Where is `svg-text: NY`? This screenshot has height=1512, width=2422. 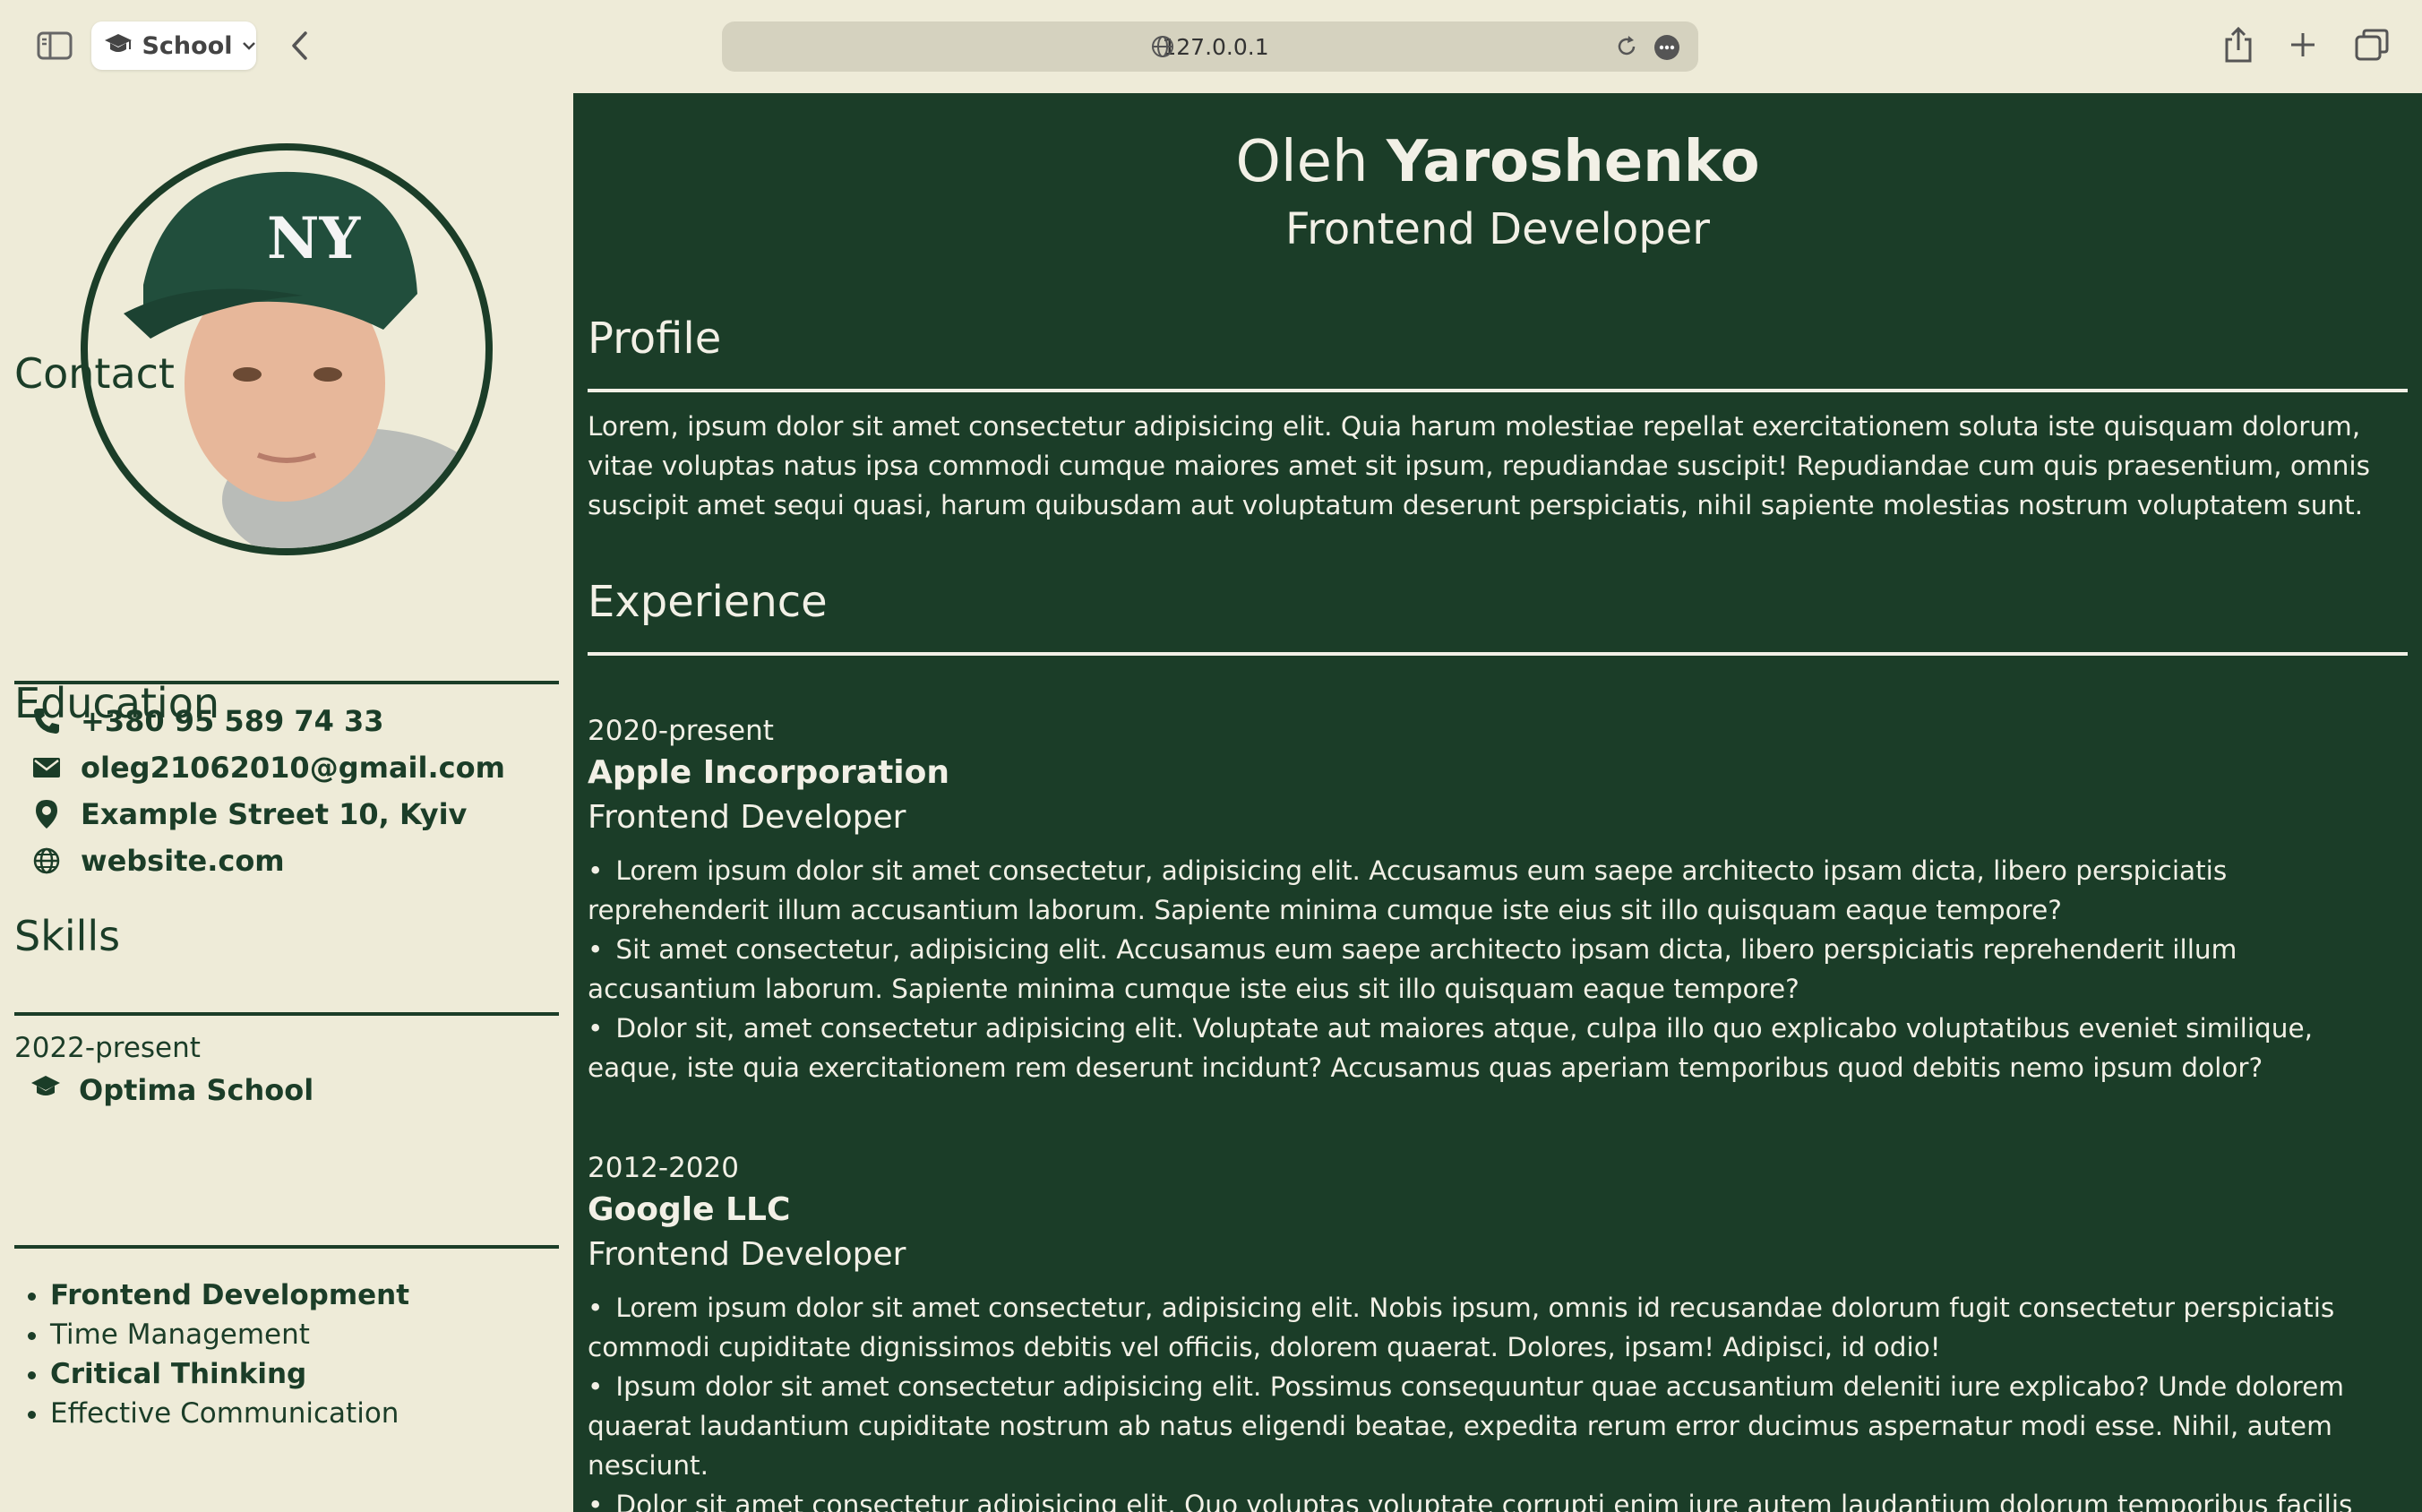 svg-text: NY is located at coordinates (315, 238).